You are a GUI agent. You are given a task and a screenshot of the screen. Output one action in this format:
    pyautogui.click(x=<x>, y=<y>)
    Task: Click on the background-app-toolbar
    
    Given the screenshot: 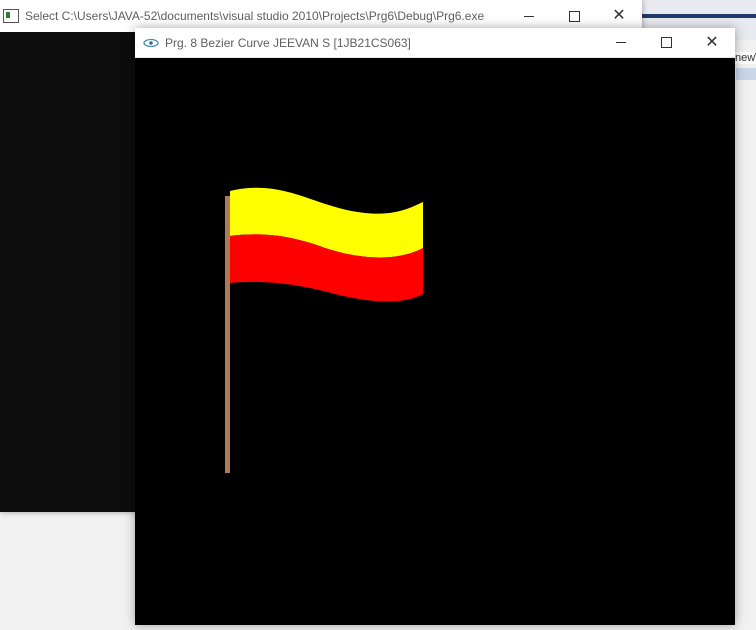 What is the action you would take?
    pyautogui.click(x=698, y=16)
    